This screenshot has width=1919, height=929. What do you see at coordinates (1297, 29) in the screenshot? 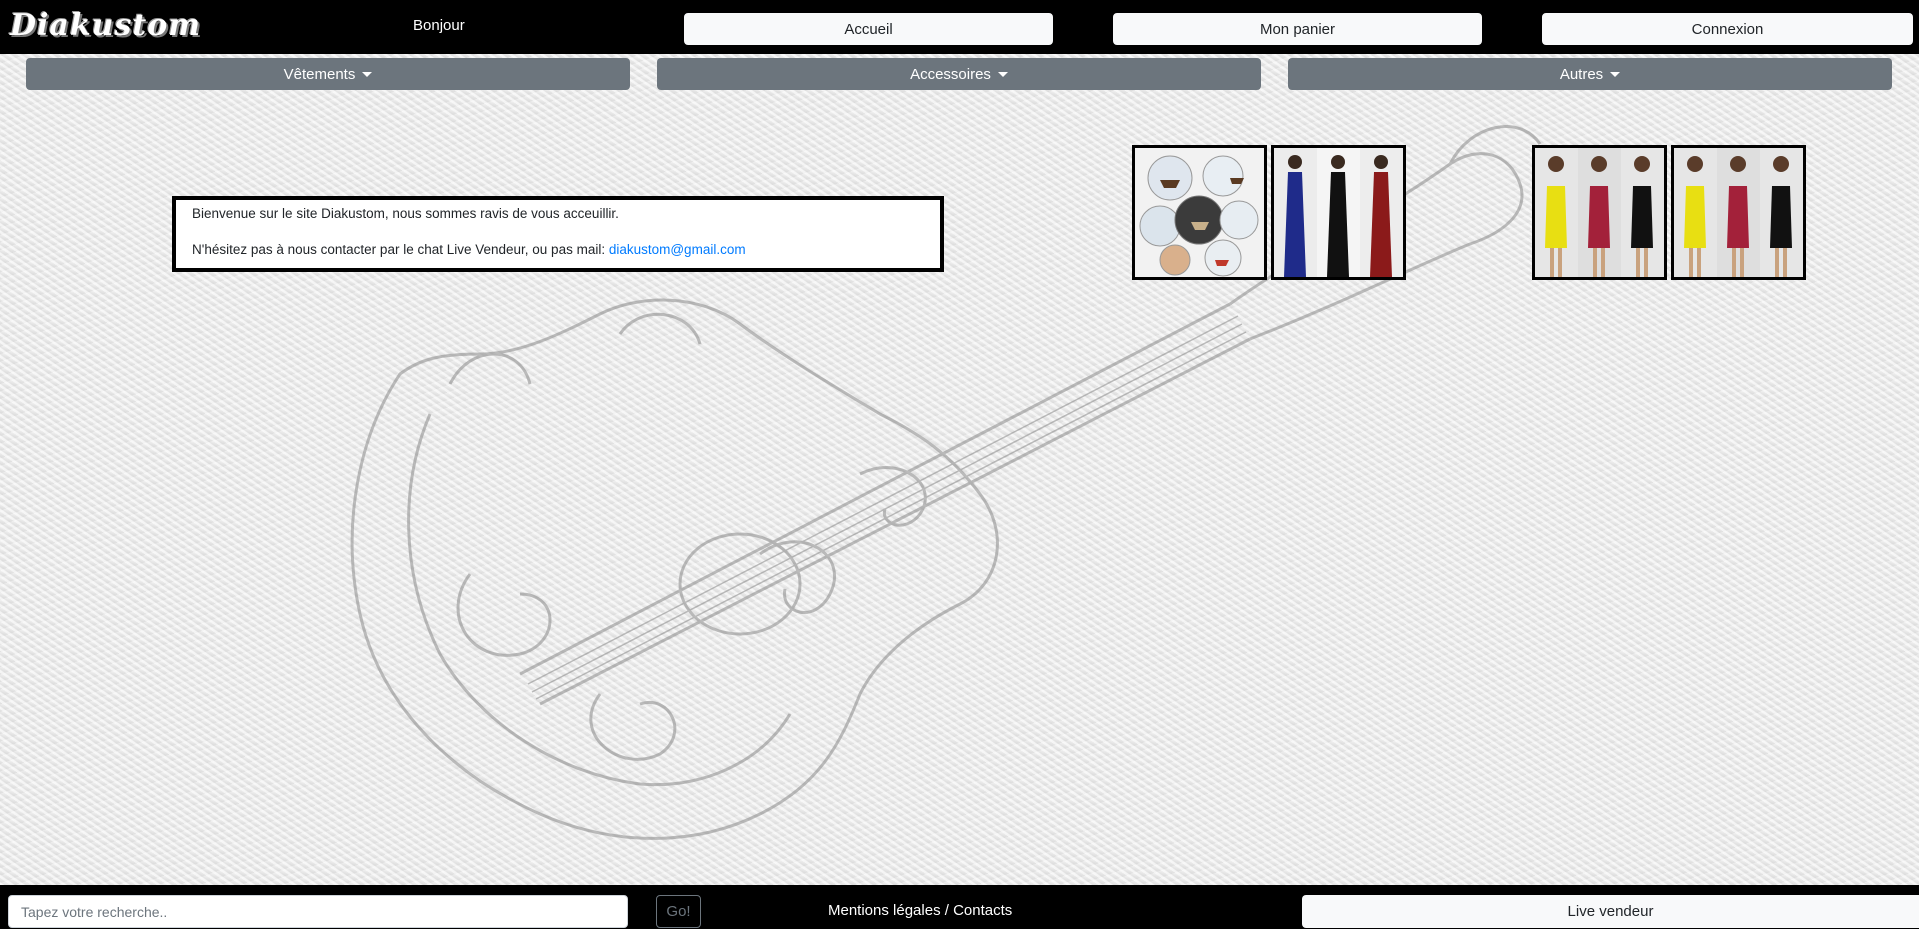
I see `cart-button: Mon panier` at bounding box center [1297, 29].